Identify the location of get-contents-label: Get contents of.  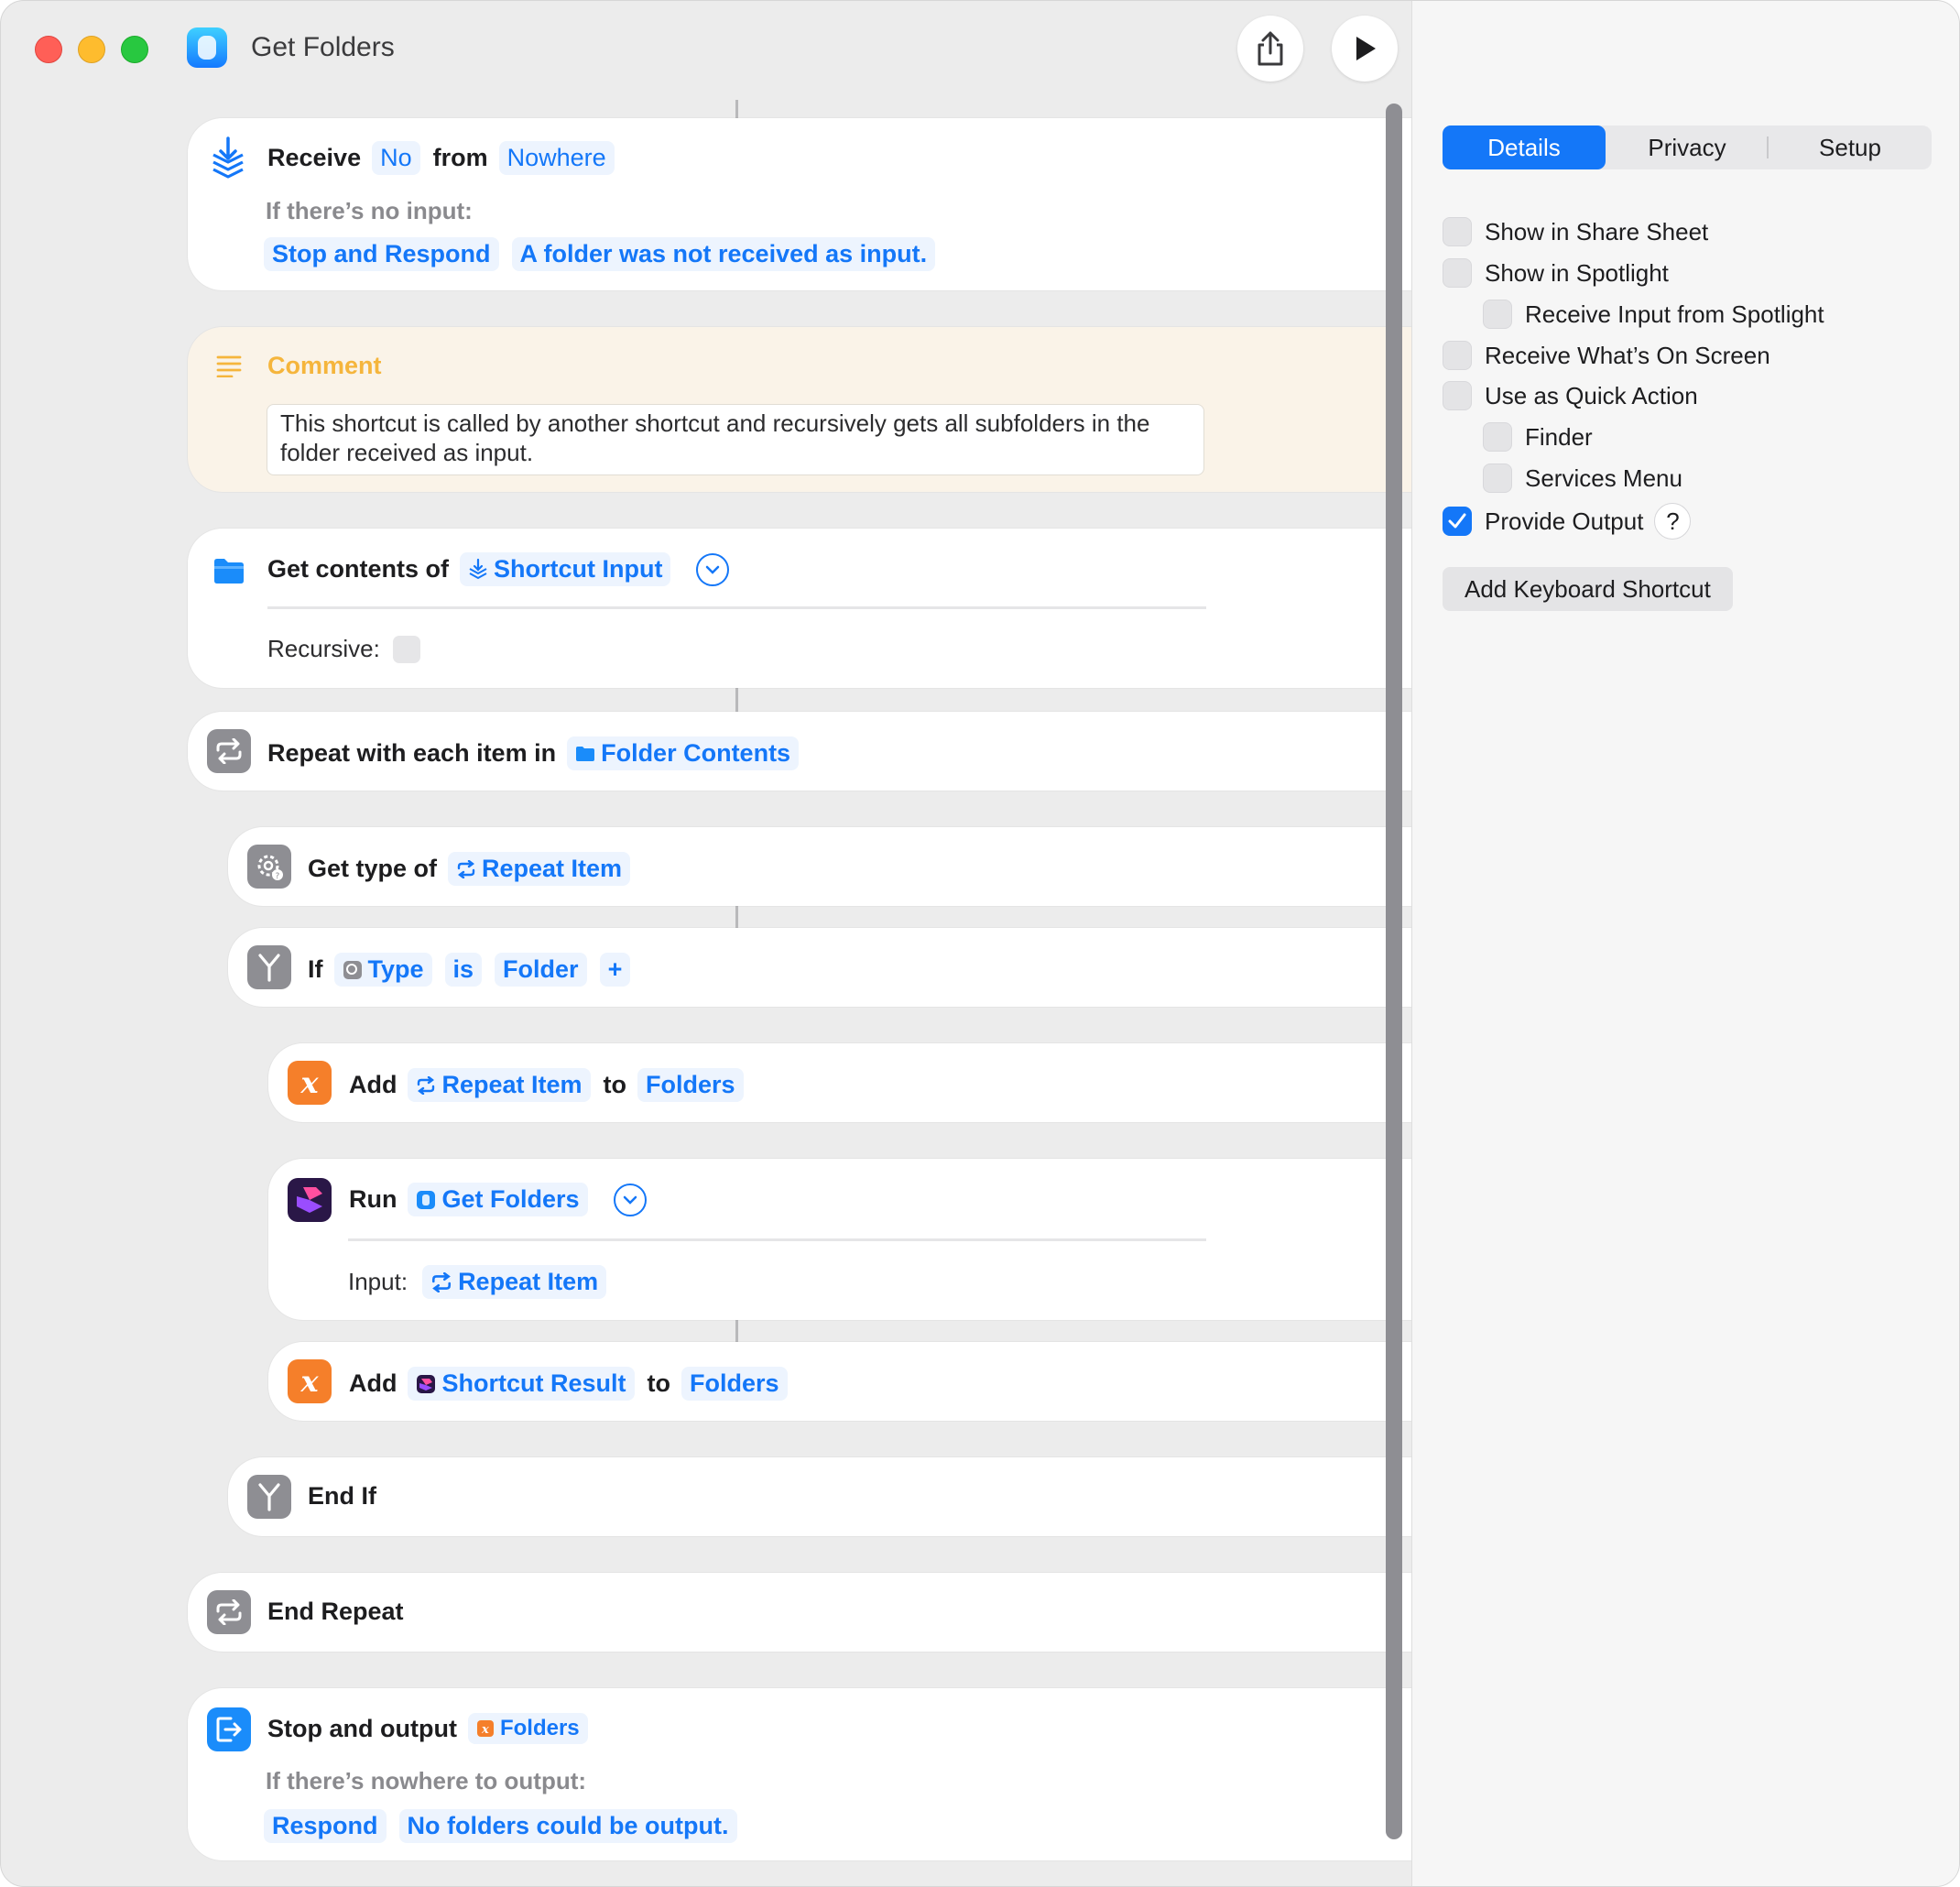
(358, 569).